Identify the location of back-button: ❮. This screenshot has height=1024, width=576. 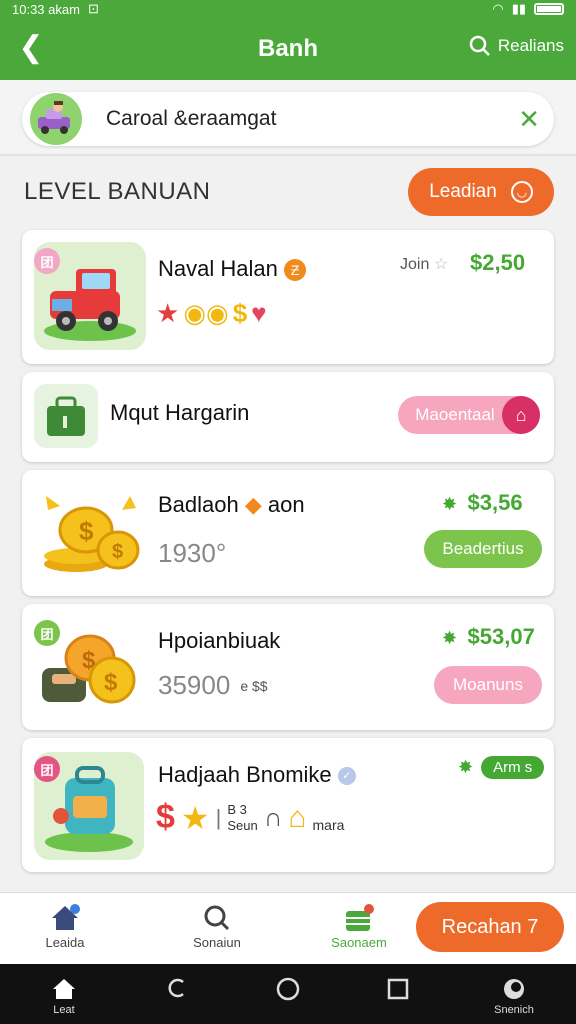
(31, 47).